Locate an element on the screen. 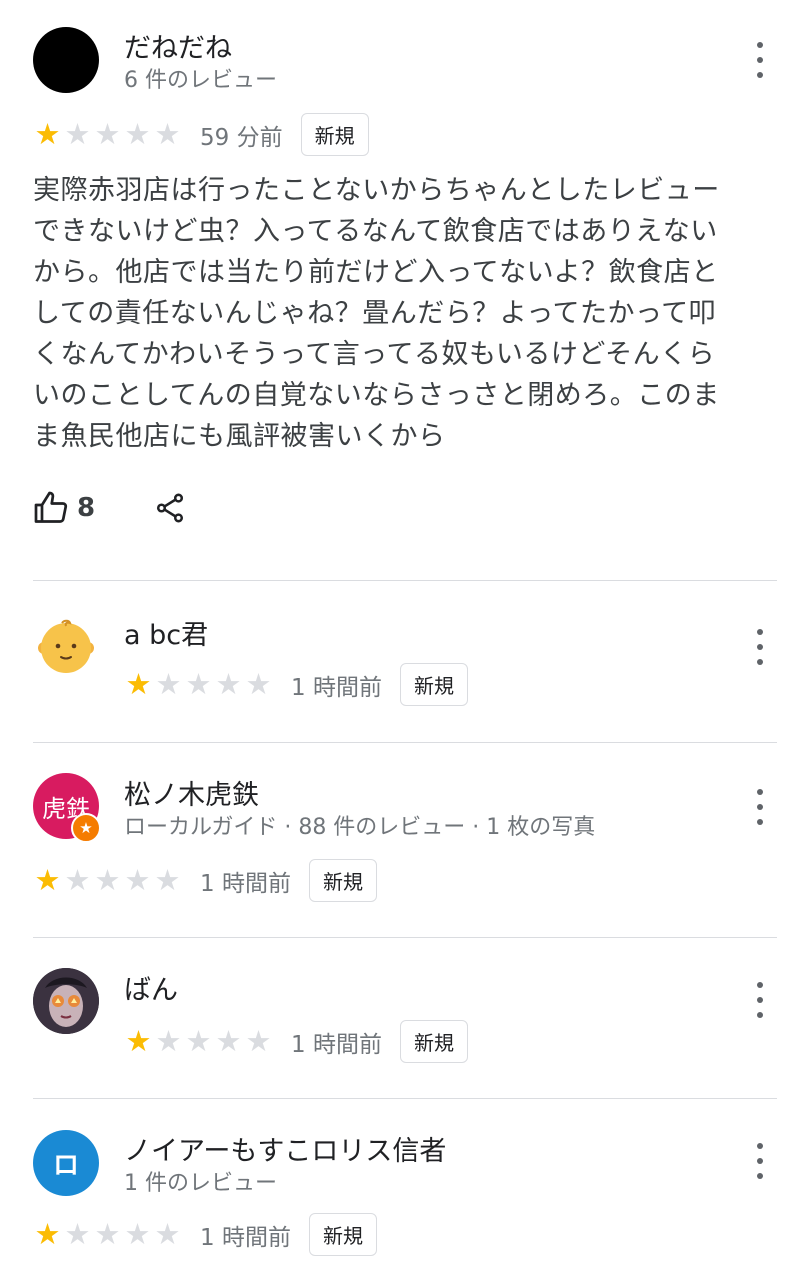  like-button: 8 is located at coordinates (64, 508).